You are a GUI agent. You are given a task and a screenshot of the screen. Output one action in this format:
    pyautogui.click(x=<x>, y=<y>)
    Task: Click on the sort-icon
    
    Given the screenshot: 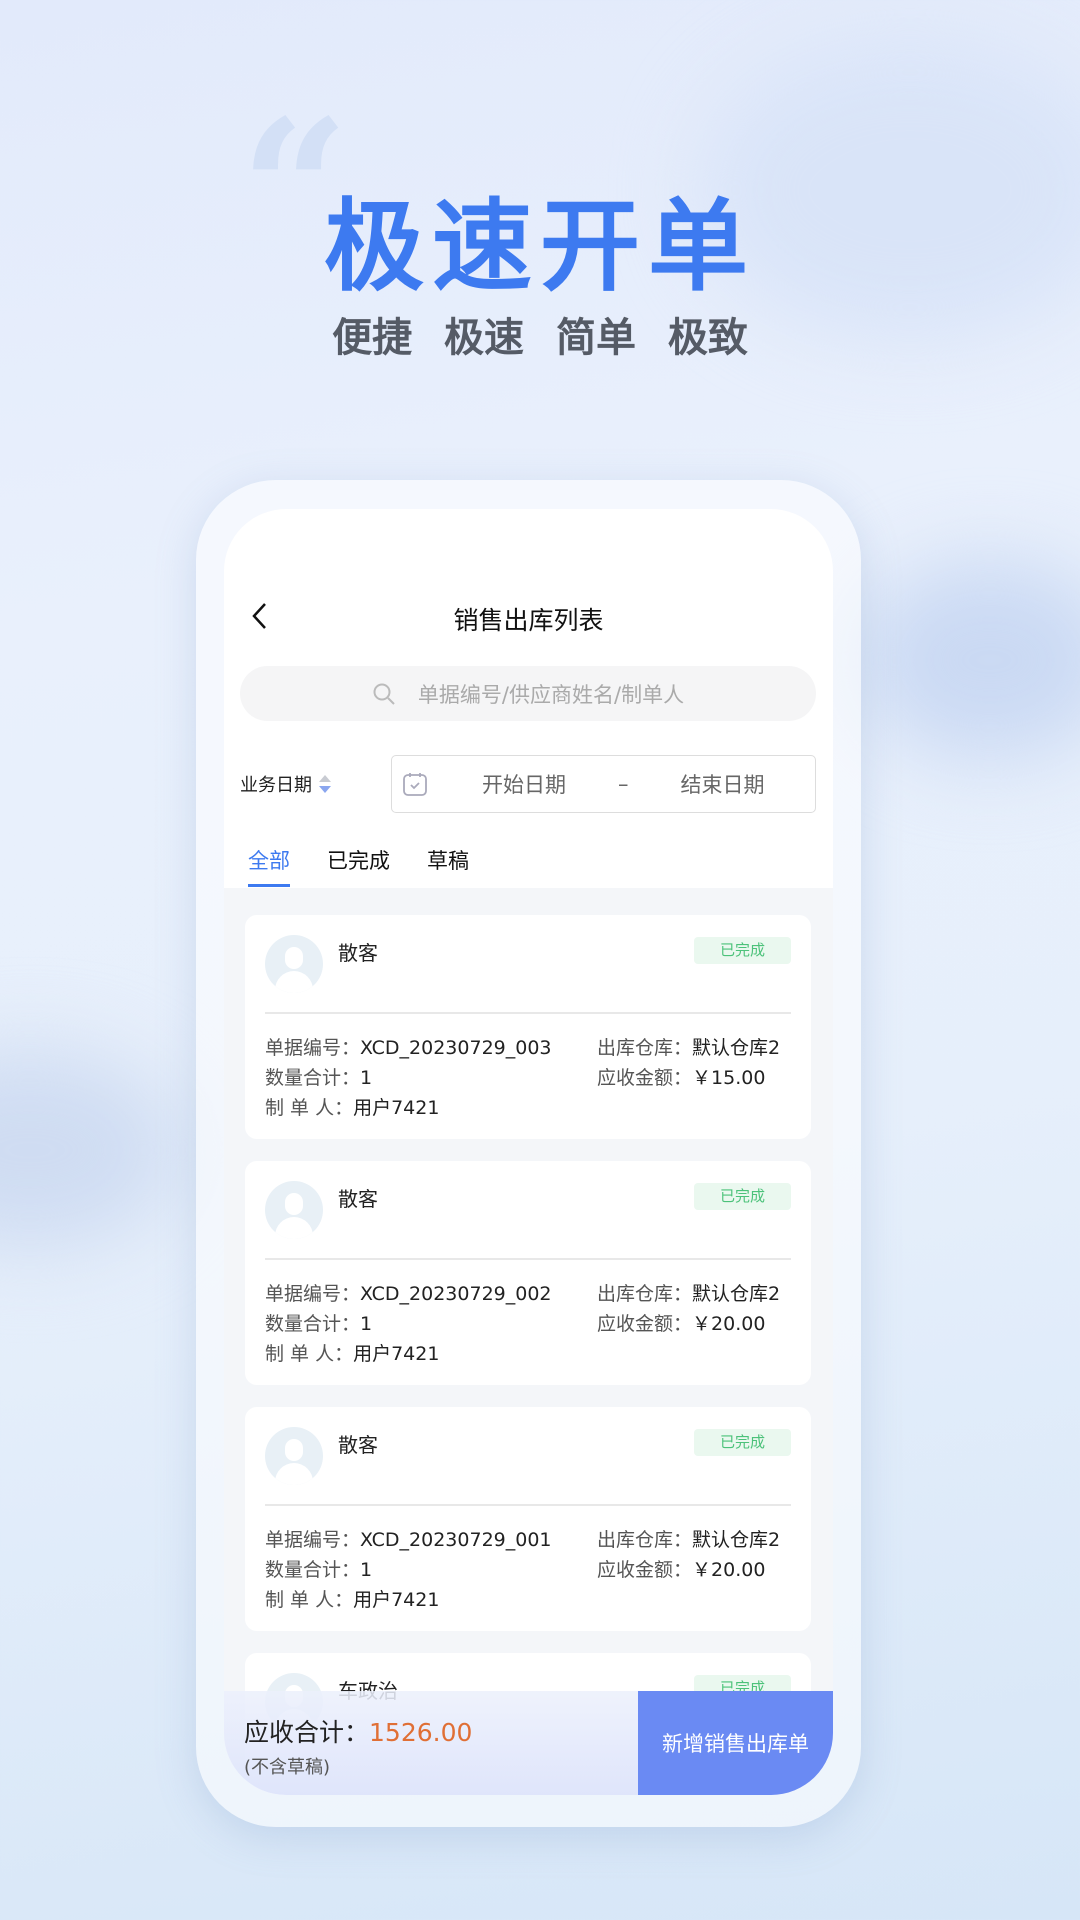 What is the action you would take?
    pyautogui.click(x=325, y=784)
    